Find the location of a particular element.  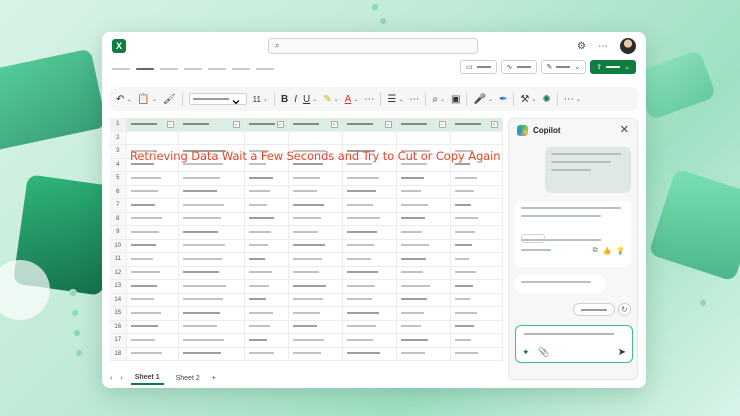

paste-button: 📋 ⌄ is located at coordinates (146, 99).